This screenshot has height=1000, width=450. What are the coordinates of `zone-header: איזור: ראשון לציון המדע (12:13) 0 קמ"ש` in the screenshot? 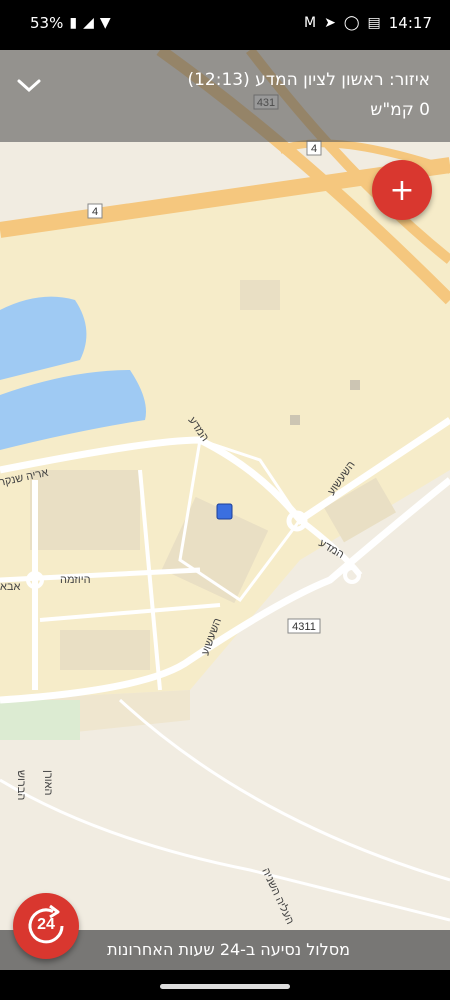 It's located at (225, 96).